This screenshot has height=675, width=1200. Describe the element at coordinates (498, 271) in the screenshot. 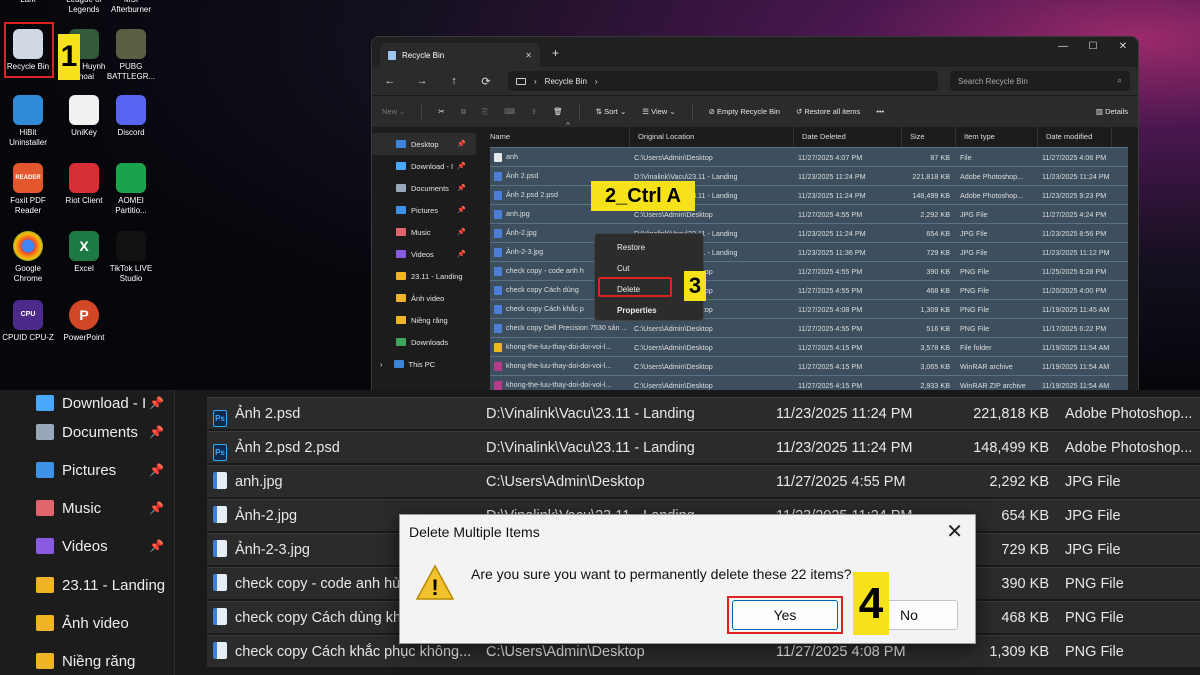

I see `file-icon` at that location.